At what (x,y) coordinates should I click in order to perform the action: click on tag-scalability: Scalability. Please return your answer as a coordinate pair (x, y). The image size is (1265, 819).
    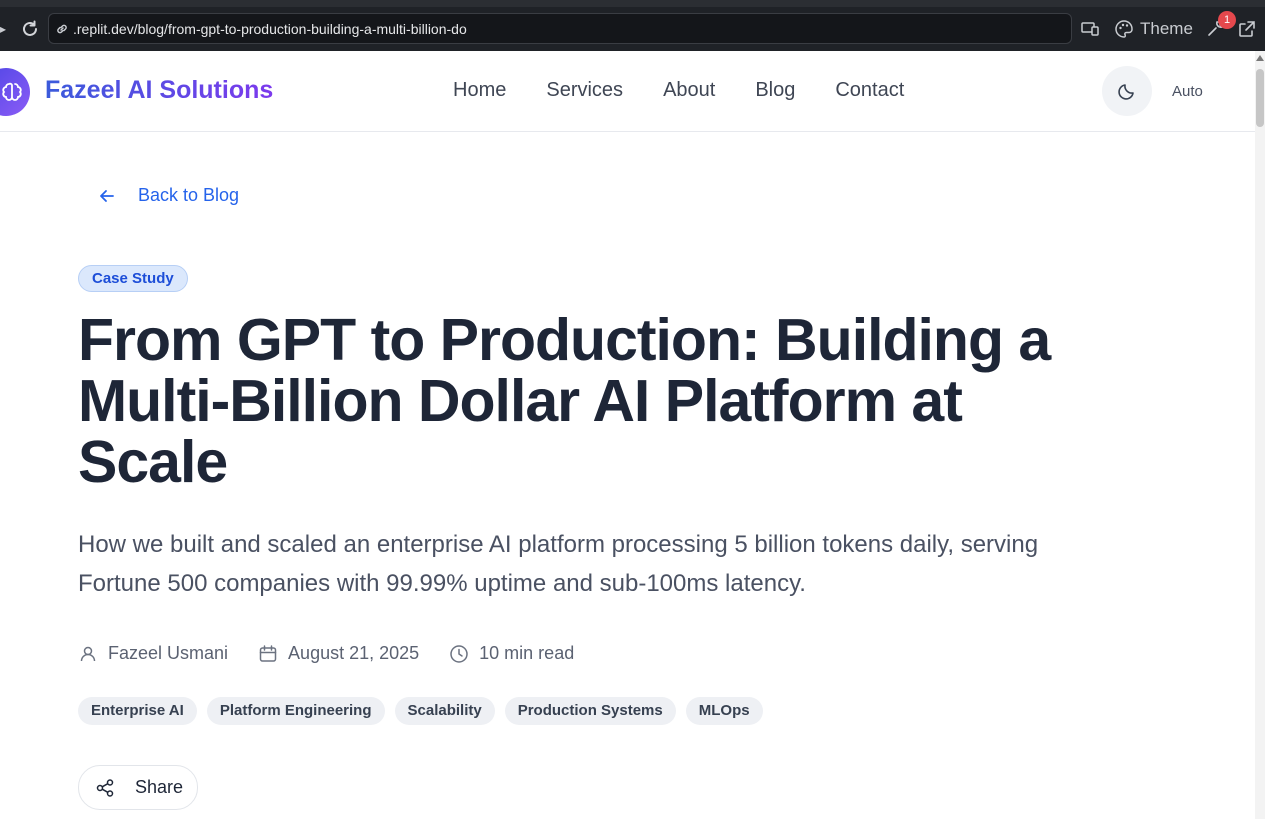
    Looking at the image, I should click on (444, 711).